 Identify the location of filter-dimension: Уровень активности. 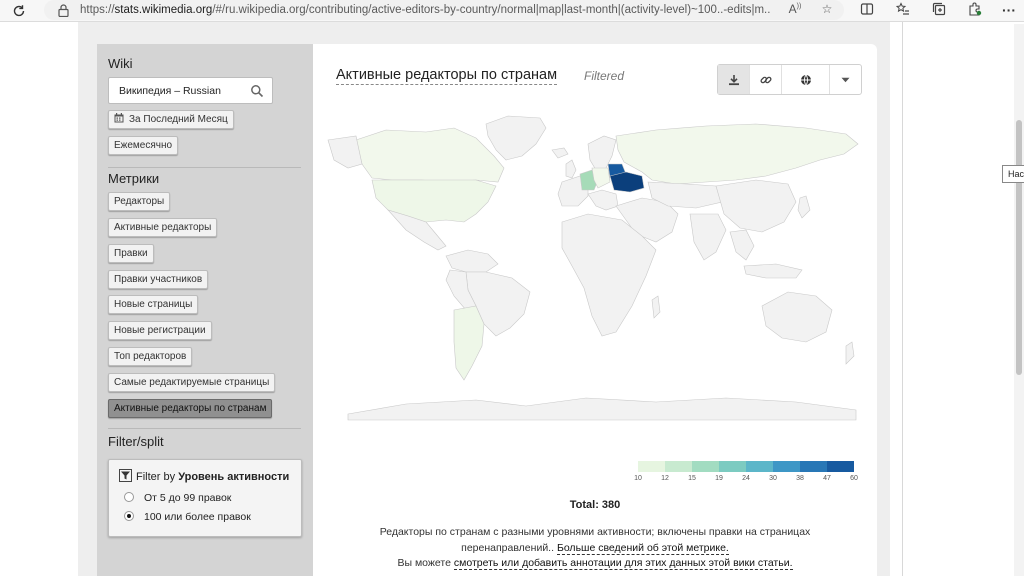
(234, 477).